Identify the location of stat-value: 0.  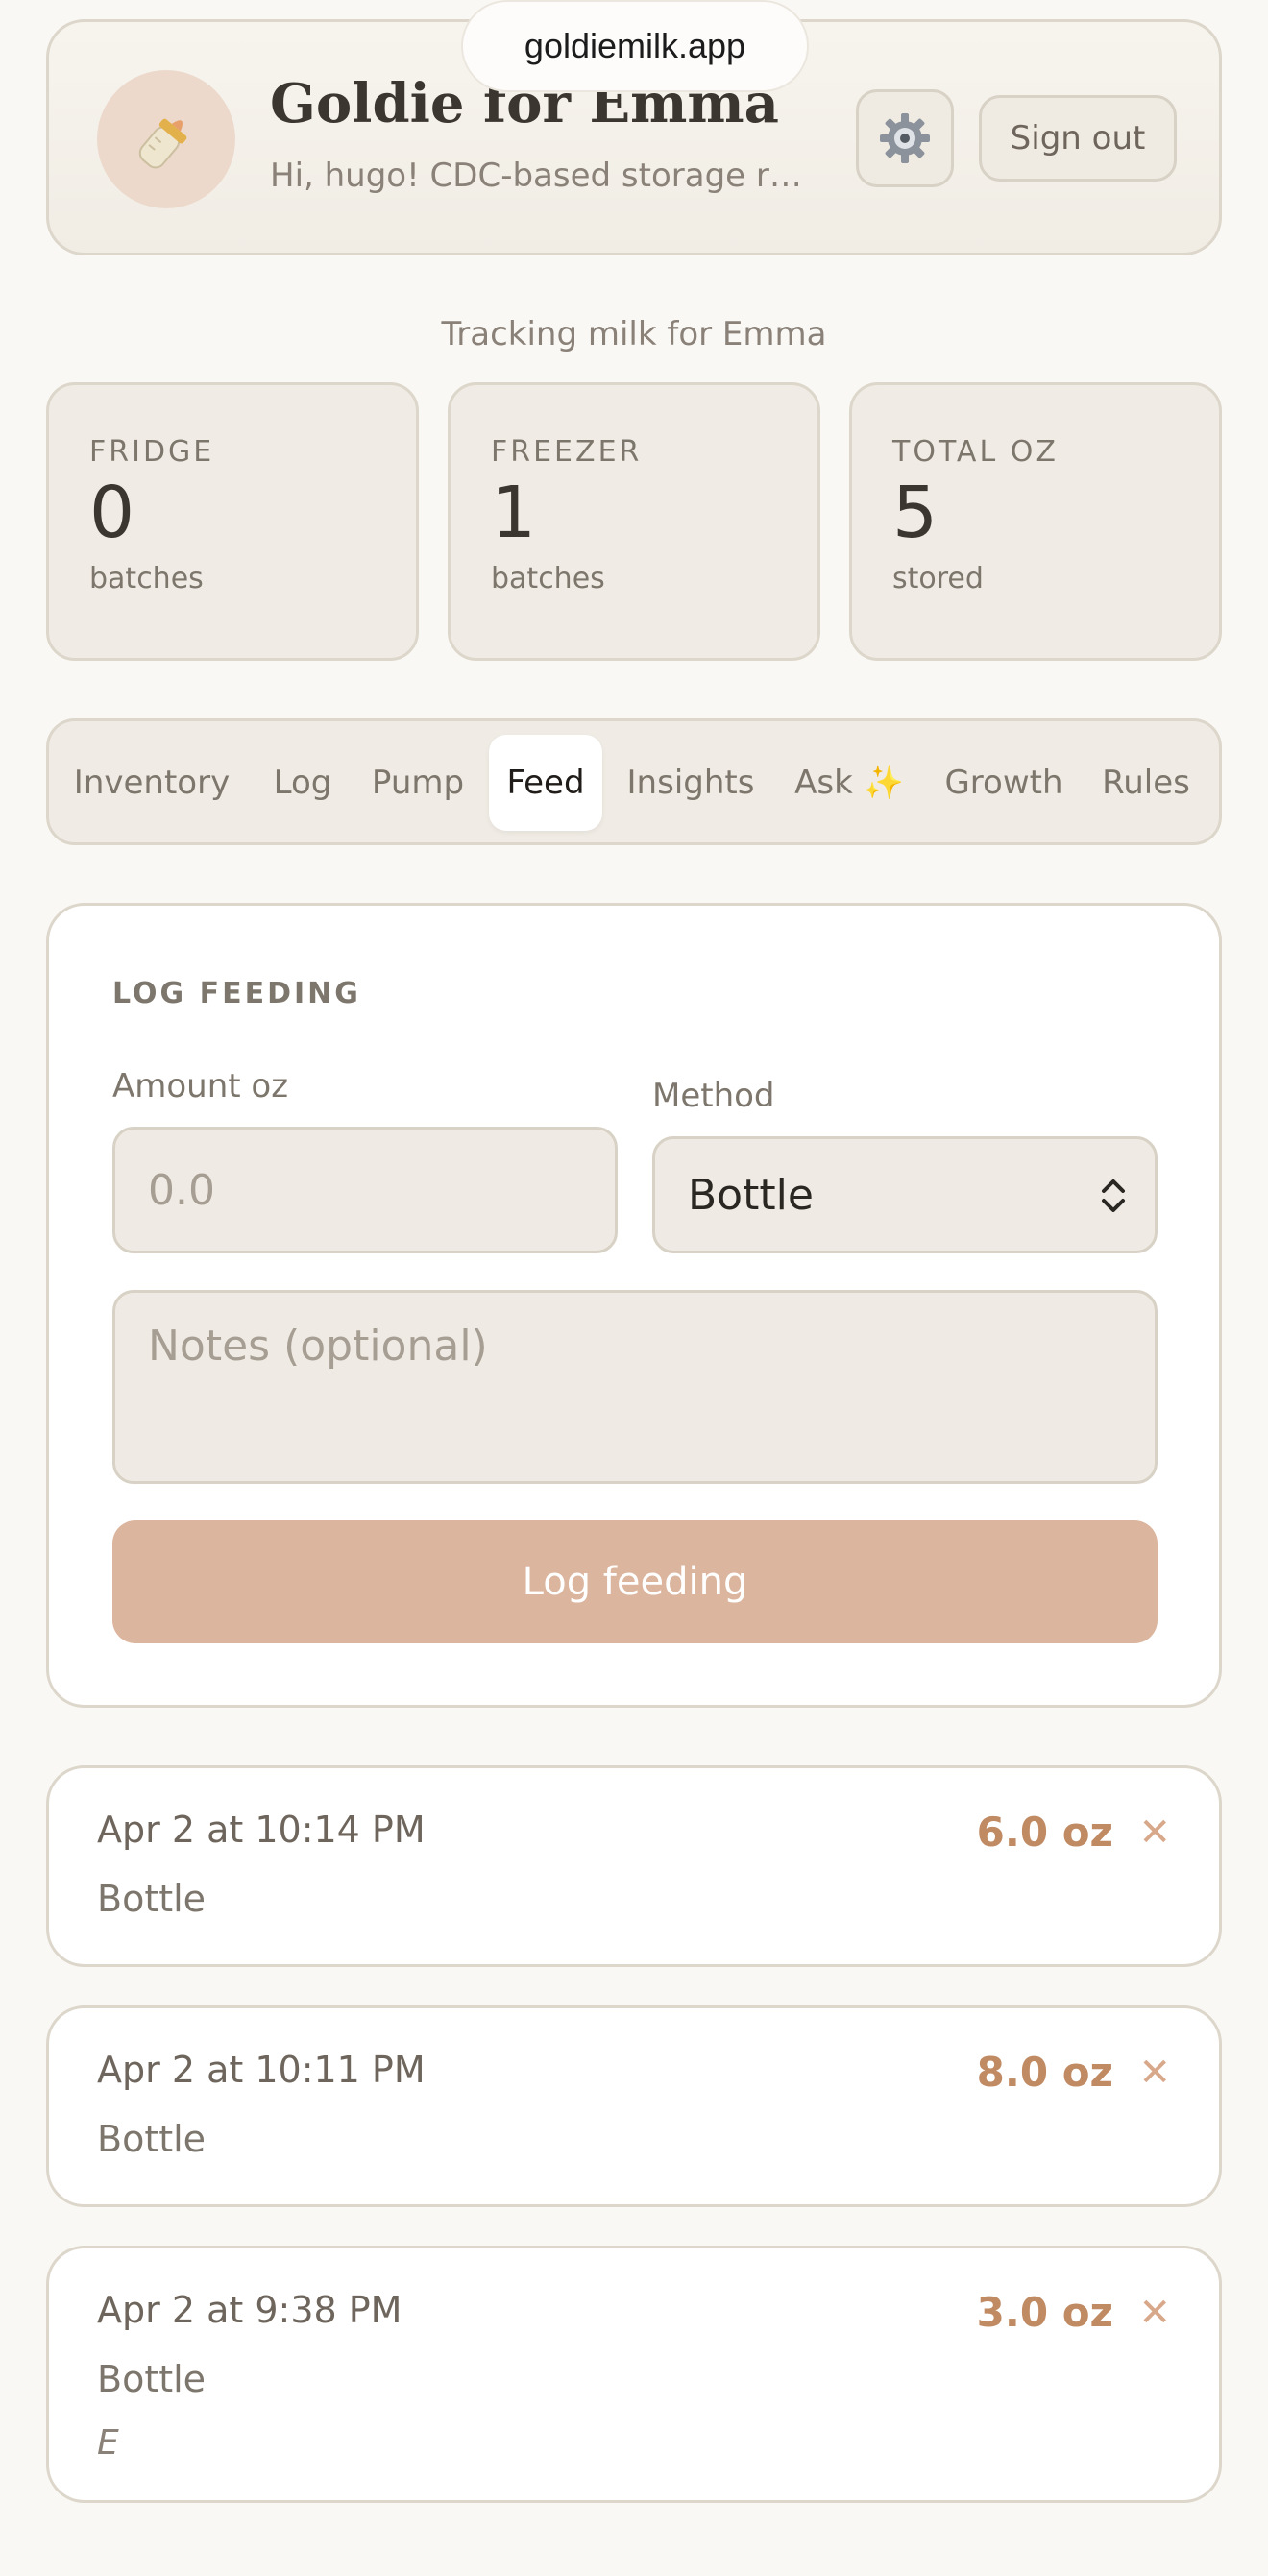
(112, 513).